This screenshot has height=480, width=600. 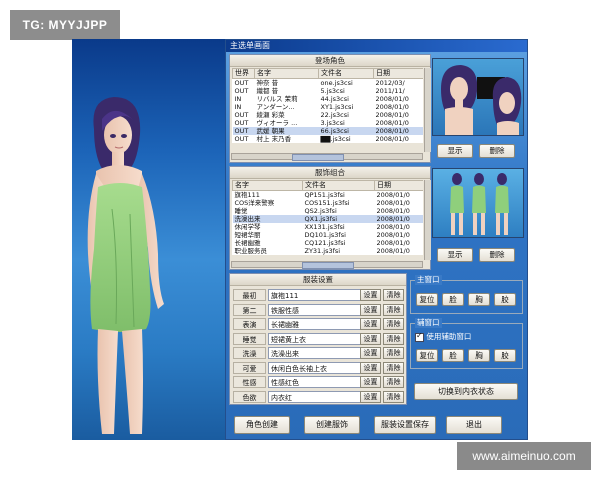 I want to click on characters-column-header: 名字, so click(x=286, y=73).